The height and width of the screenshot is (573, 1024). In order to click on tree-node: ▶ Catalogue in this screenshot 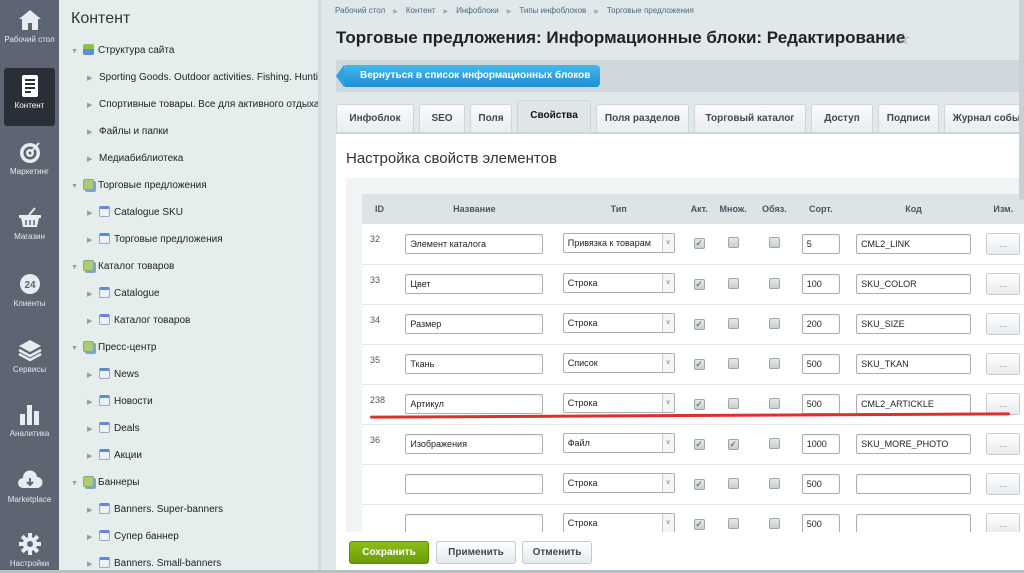, I will do `click(123, 294)`.